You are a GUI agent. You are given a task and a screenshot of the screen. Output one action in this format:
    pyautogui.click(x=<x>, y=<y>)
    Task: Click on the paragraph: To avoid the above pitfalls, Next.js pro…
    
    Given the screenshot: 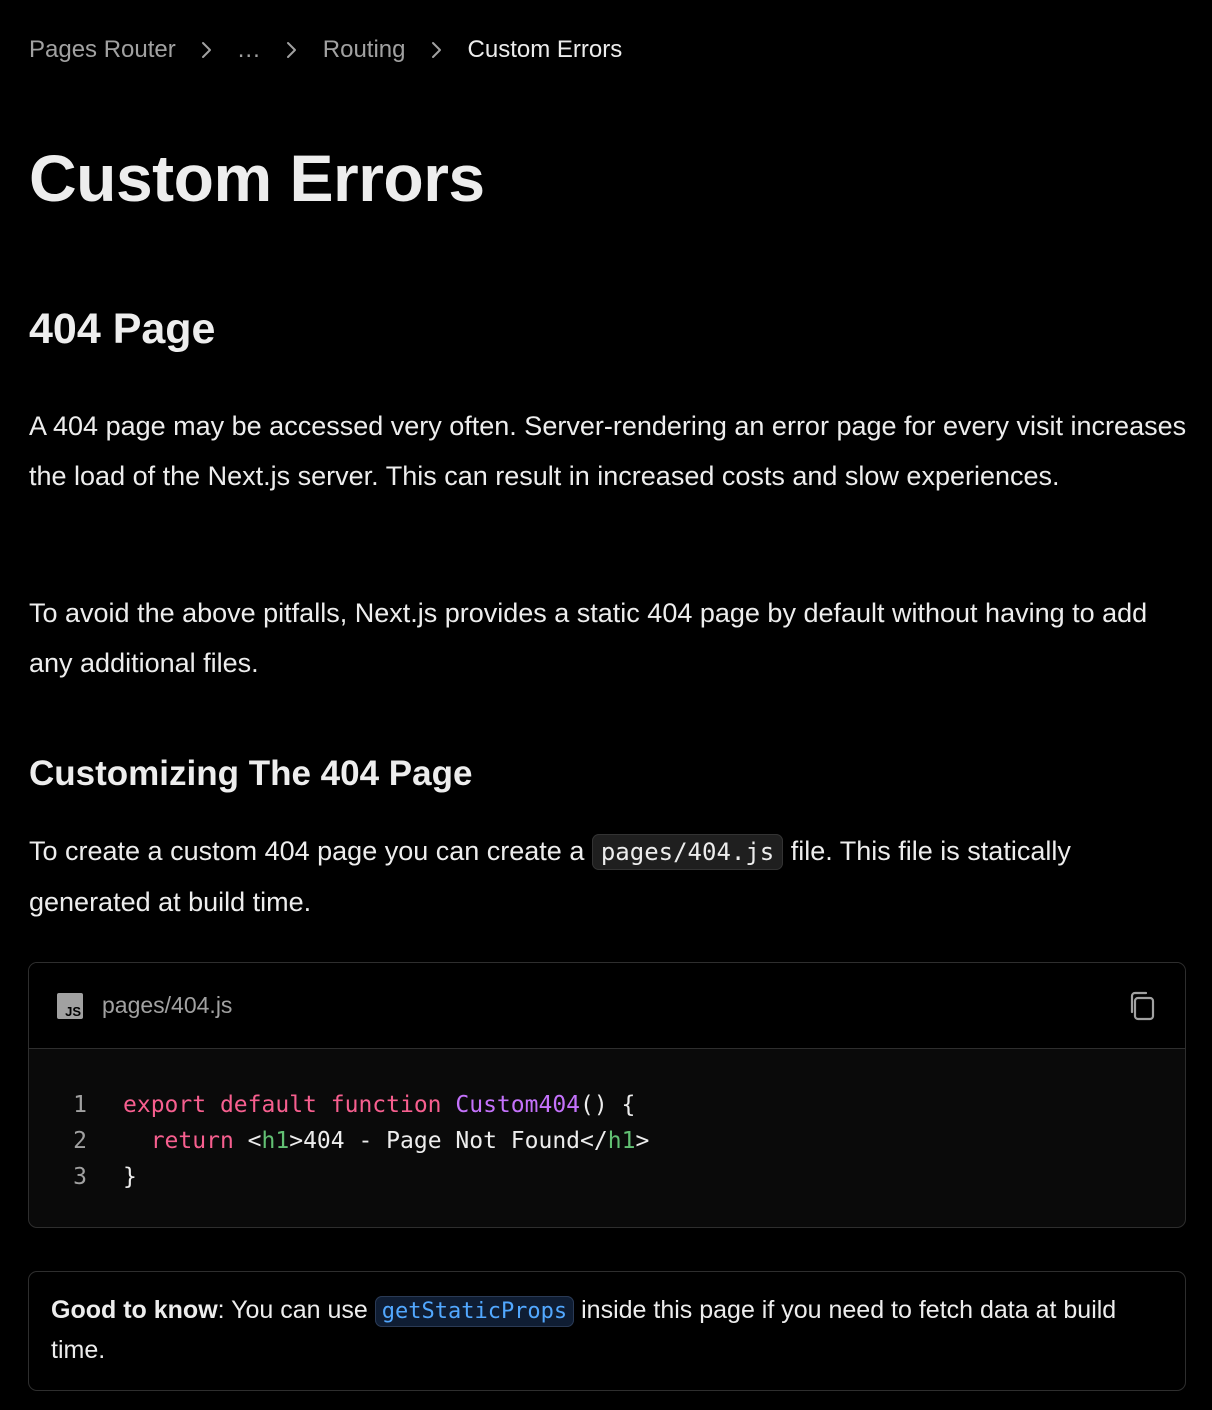 What is the action you would take?
    pyautogui.click(x=588, y=638)
    